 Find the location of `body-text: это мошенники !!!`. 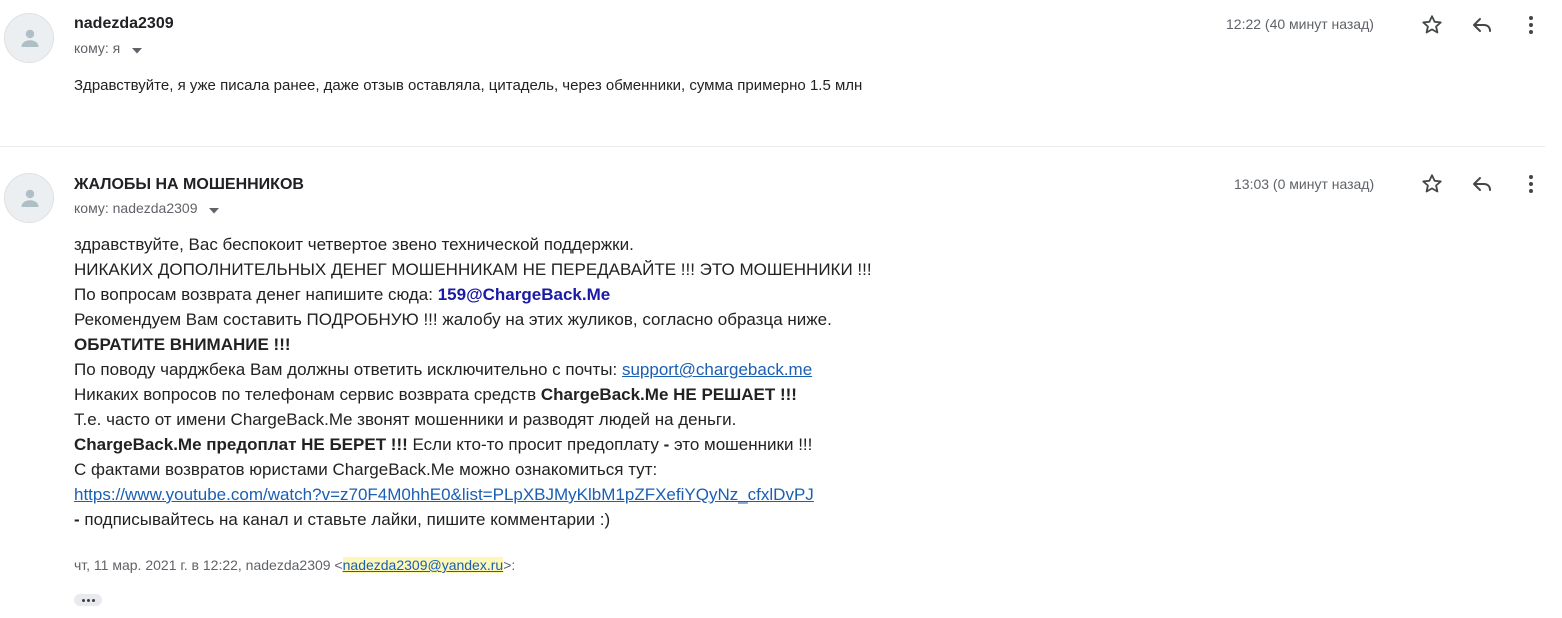

body-text: это мошенники !!! is located at coordinates (741, 444).